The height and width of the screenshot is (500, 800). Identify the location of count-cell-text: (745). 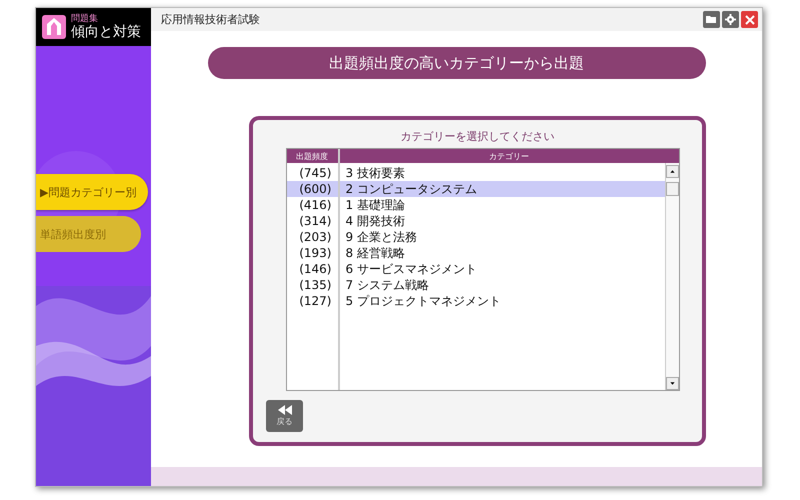
(315, 173).